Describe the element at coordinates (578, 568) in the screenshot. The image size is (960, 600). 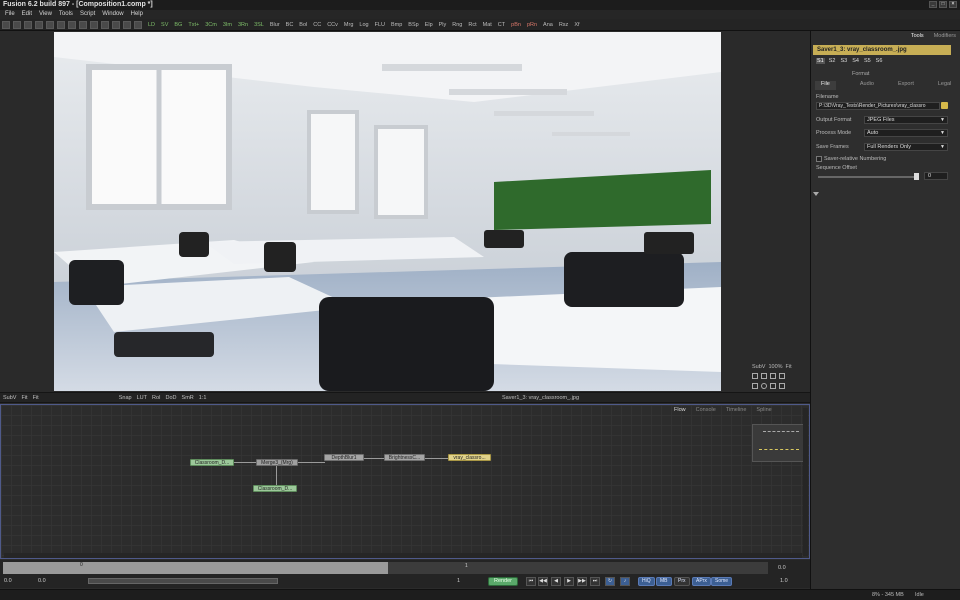
I see `time-ruler-rest: 1` at that location.